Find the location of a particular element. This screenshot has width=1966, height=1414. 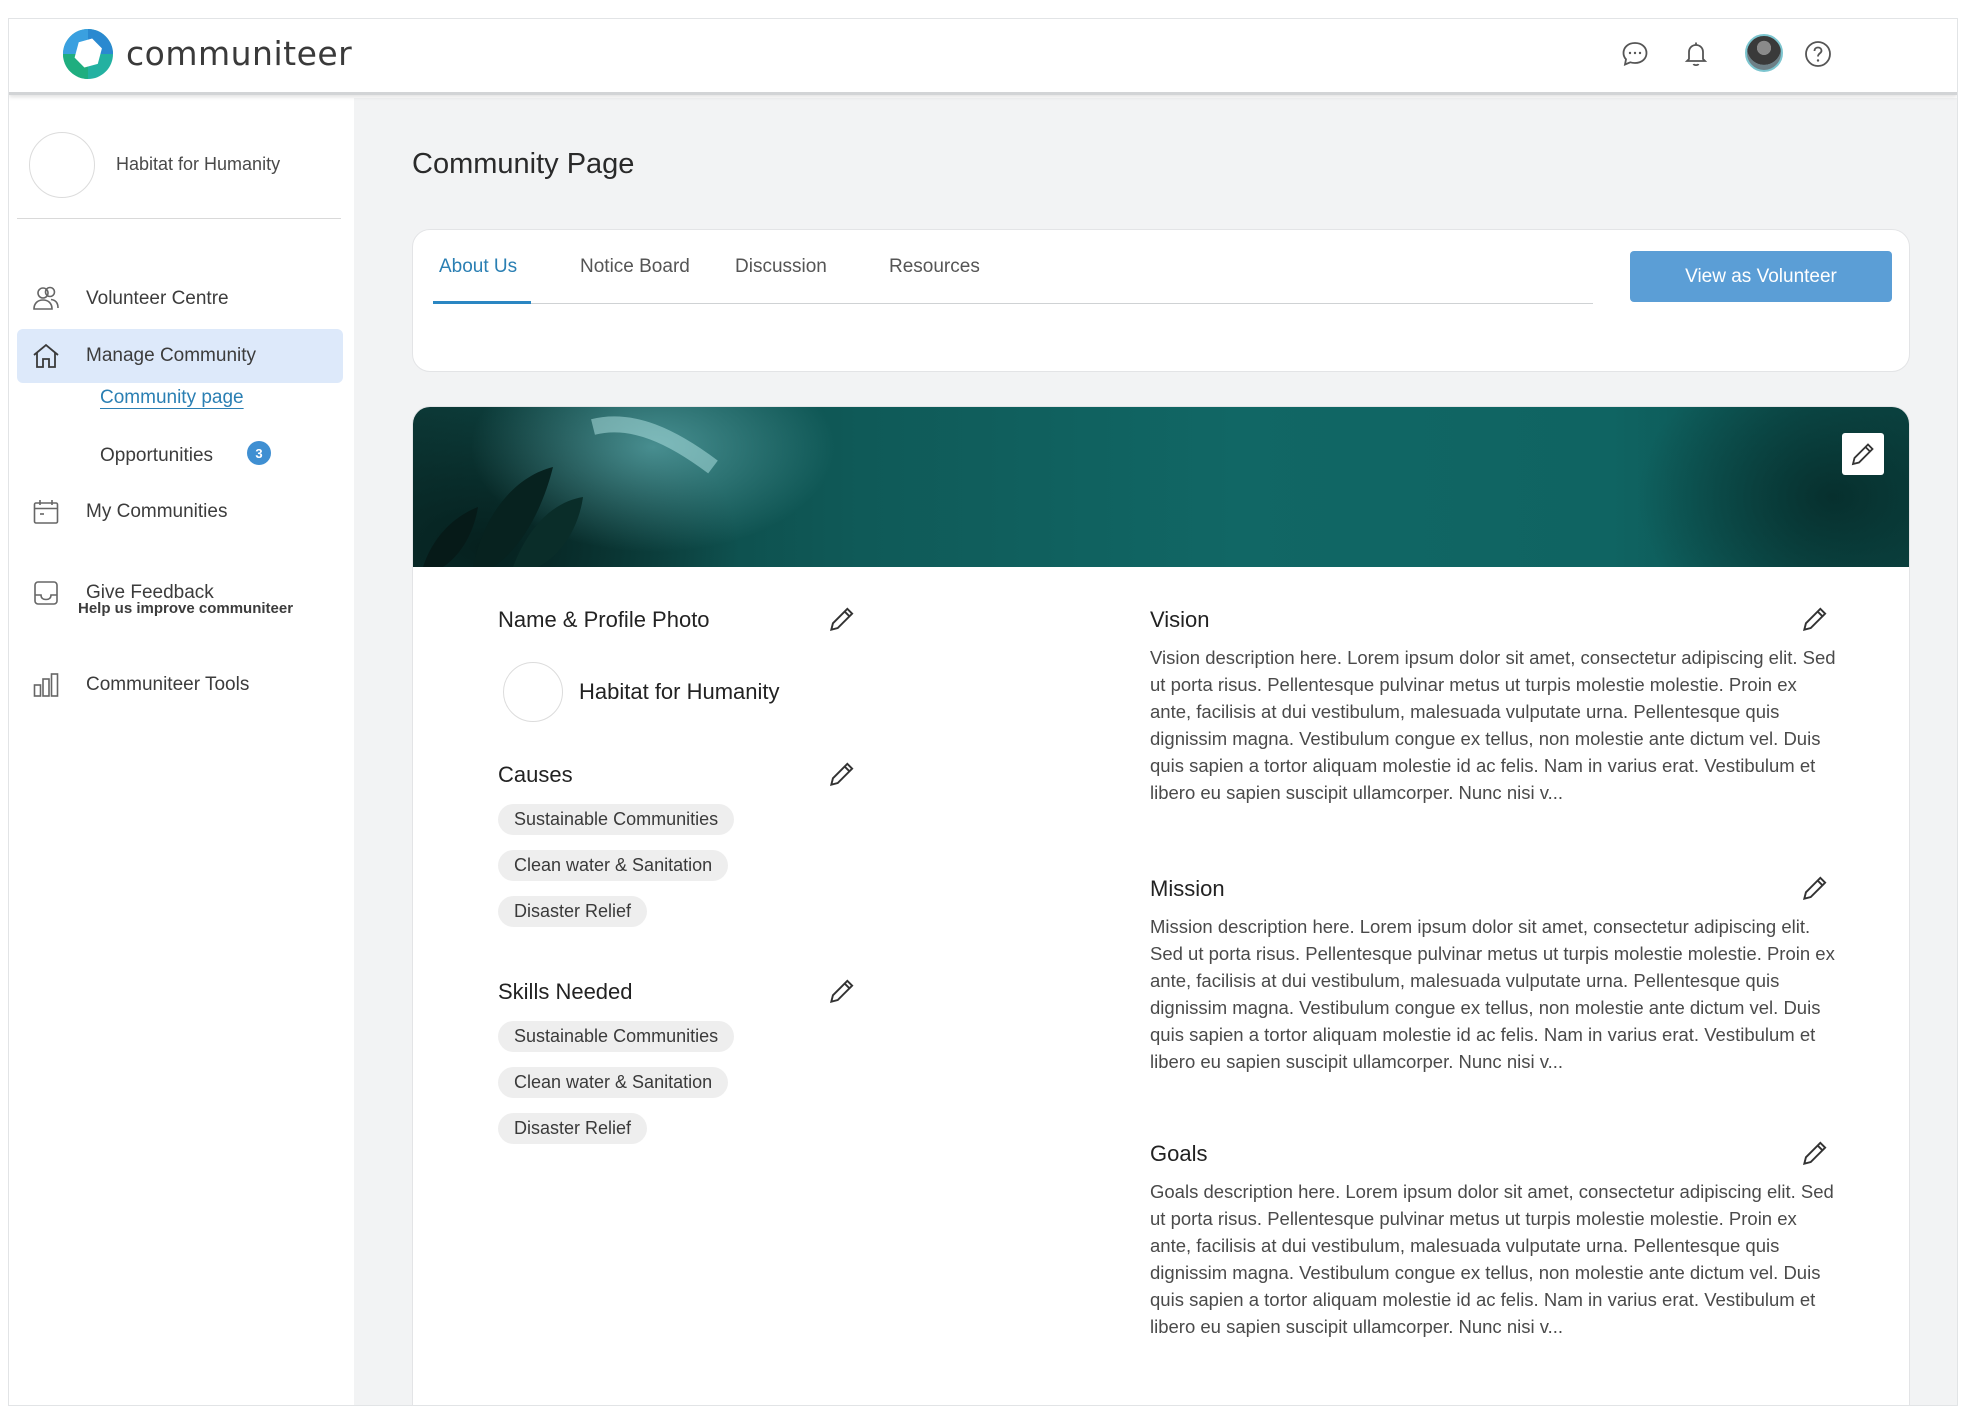

pencil-icon is located at coordinates (1862, 454).